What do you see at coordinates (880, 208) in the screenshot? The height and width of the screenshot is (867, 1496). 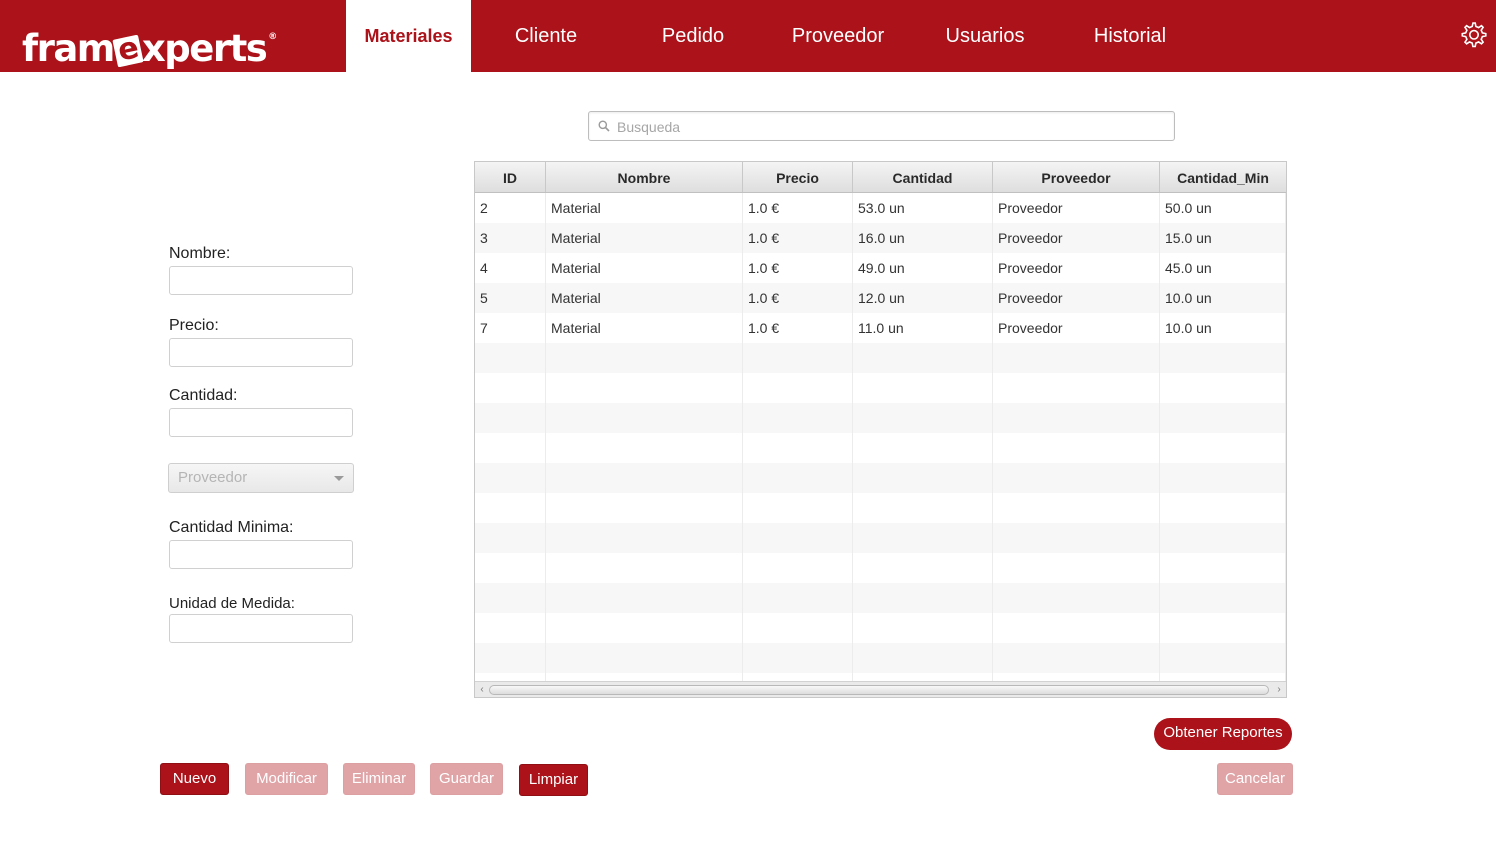 I see `table-row: 2 Material 1.0 €53.0 un Proveedor 50.0 un` at bounding box center [880, 208].